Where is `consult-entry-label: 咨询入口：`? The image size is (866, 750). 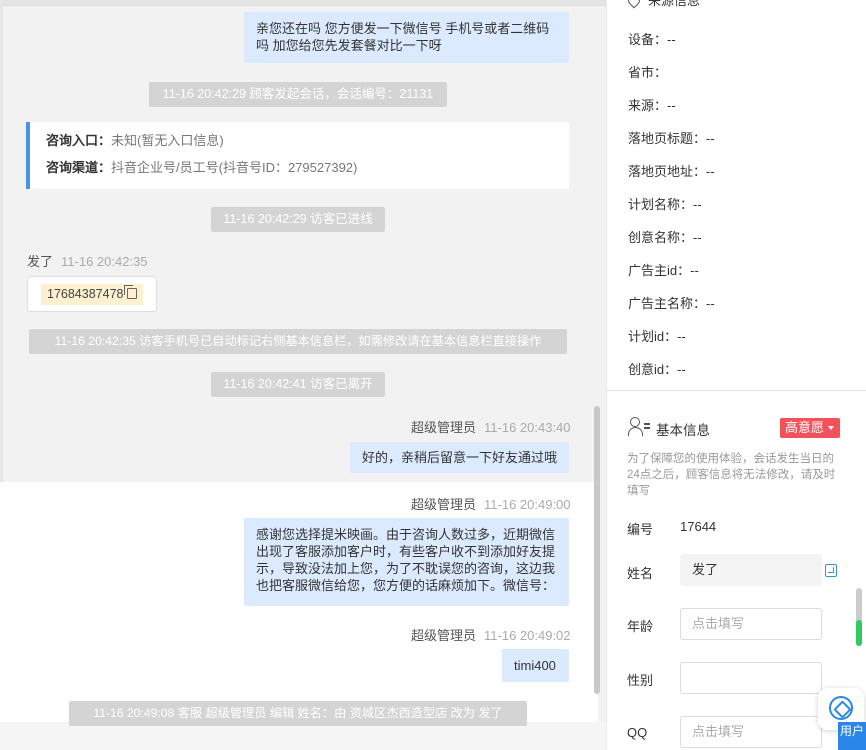 consult-entry-label: 咨询入口： is located at coordinates (79, 140).